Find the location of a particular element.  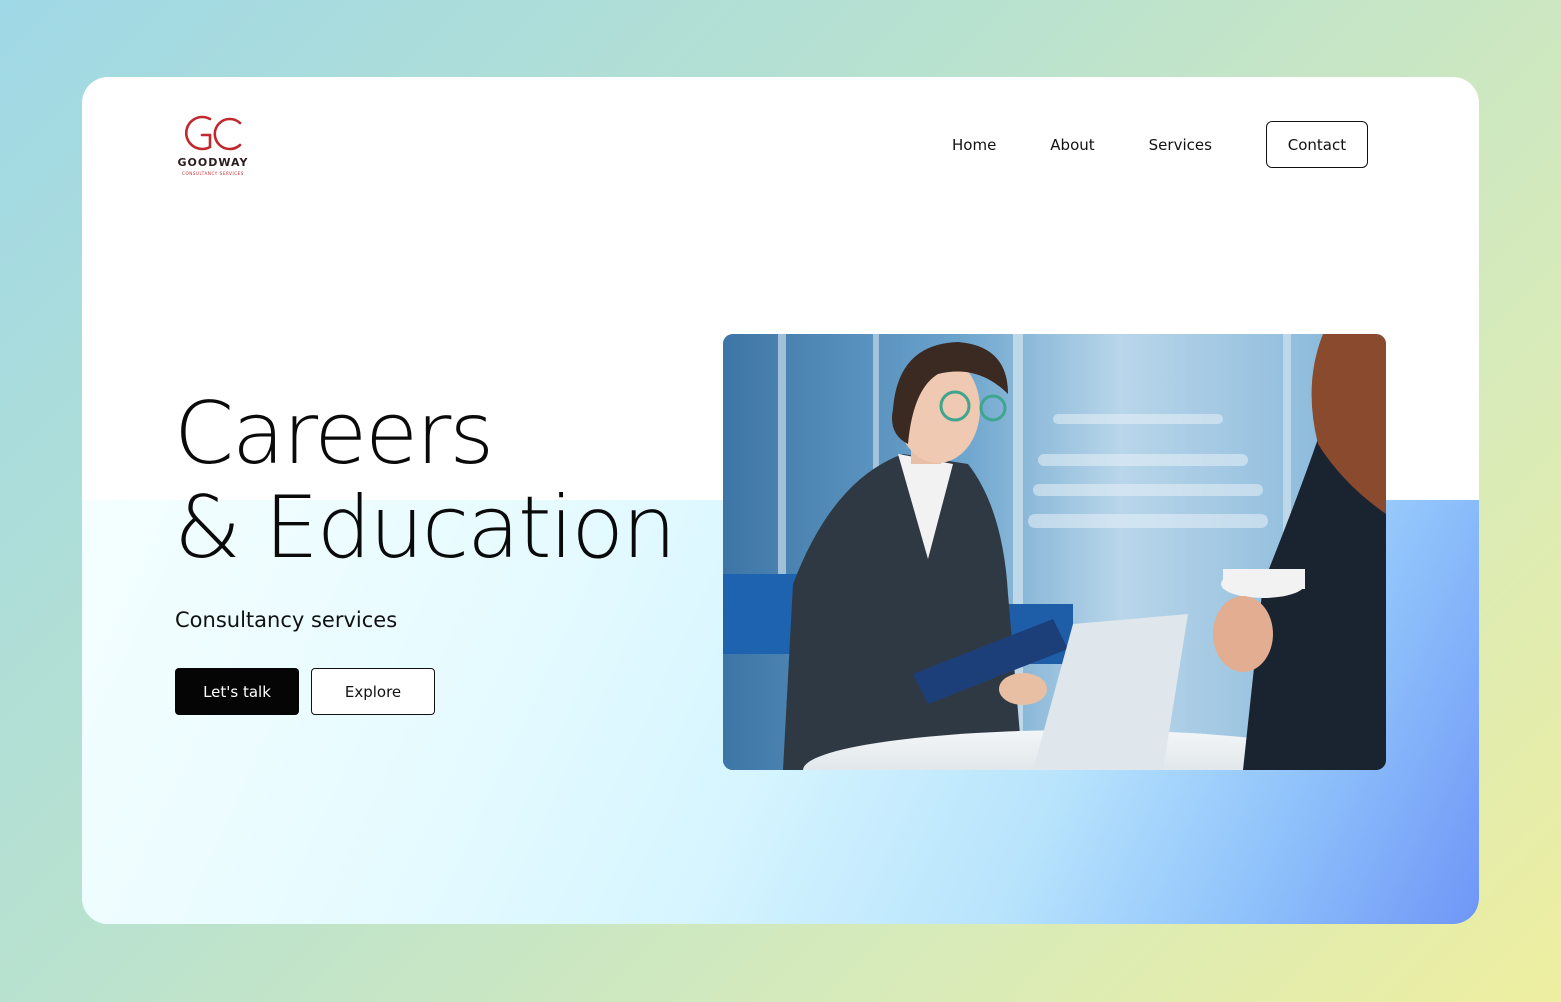

brand-name: GOODWAY is located at coordinates (213, 162).